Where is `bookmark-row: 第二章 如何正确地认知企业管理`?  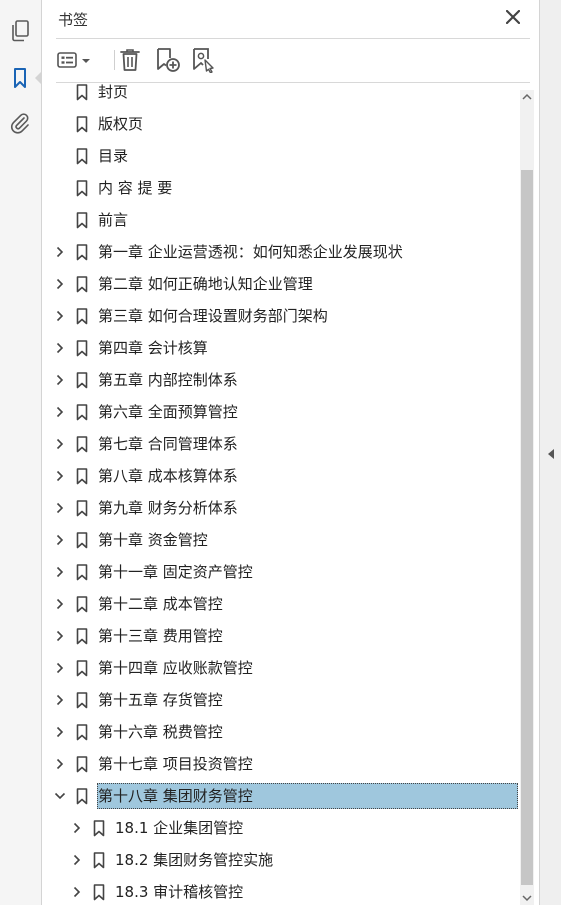
bookmark-row: 第二章 如何正确地认知企业管理 is located at coordinates (282, 283).